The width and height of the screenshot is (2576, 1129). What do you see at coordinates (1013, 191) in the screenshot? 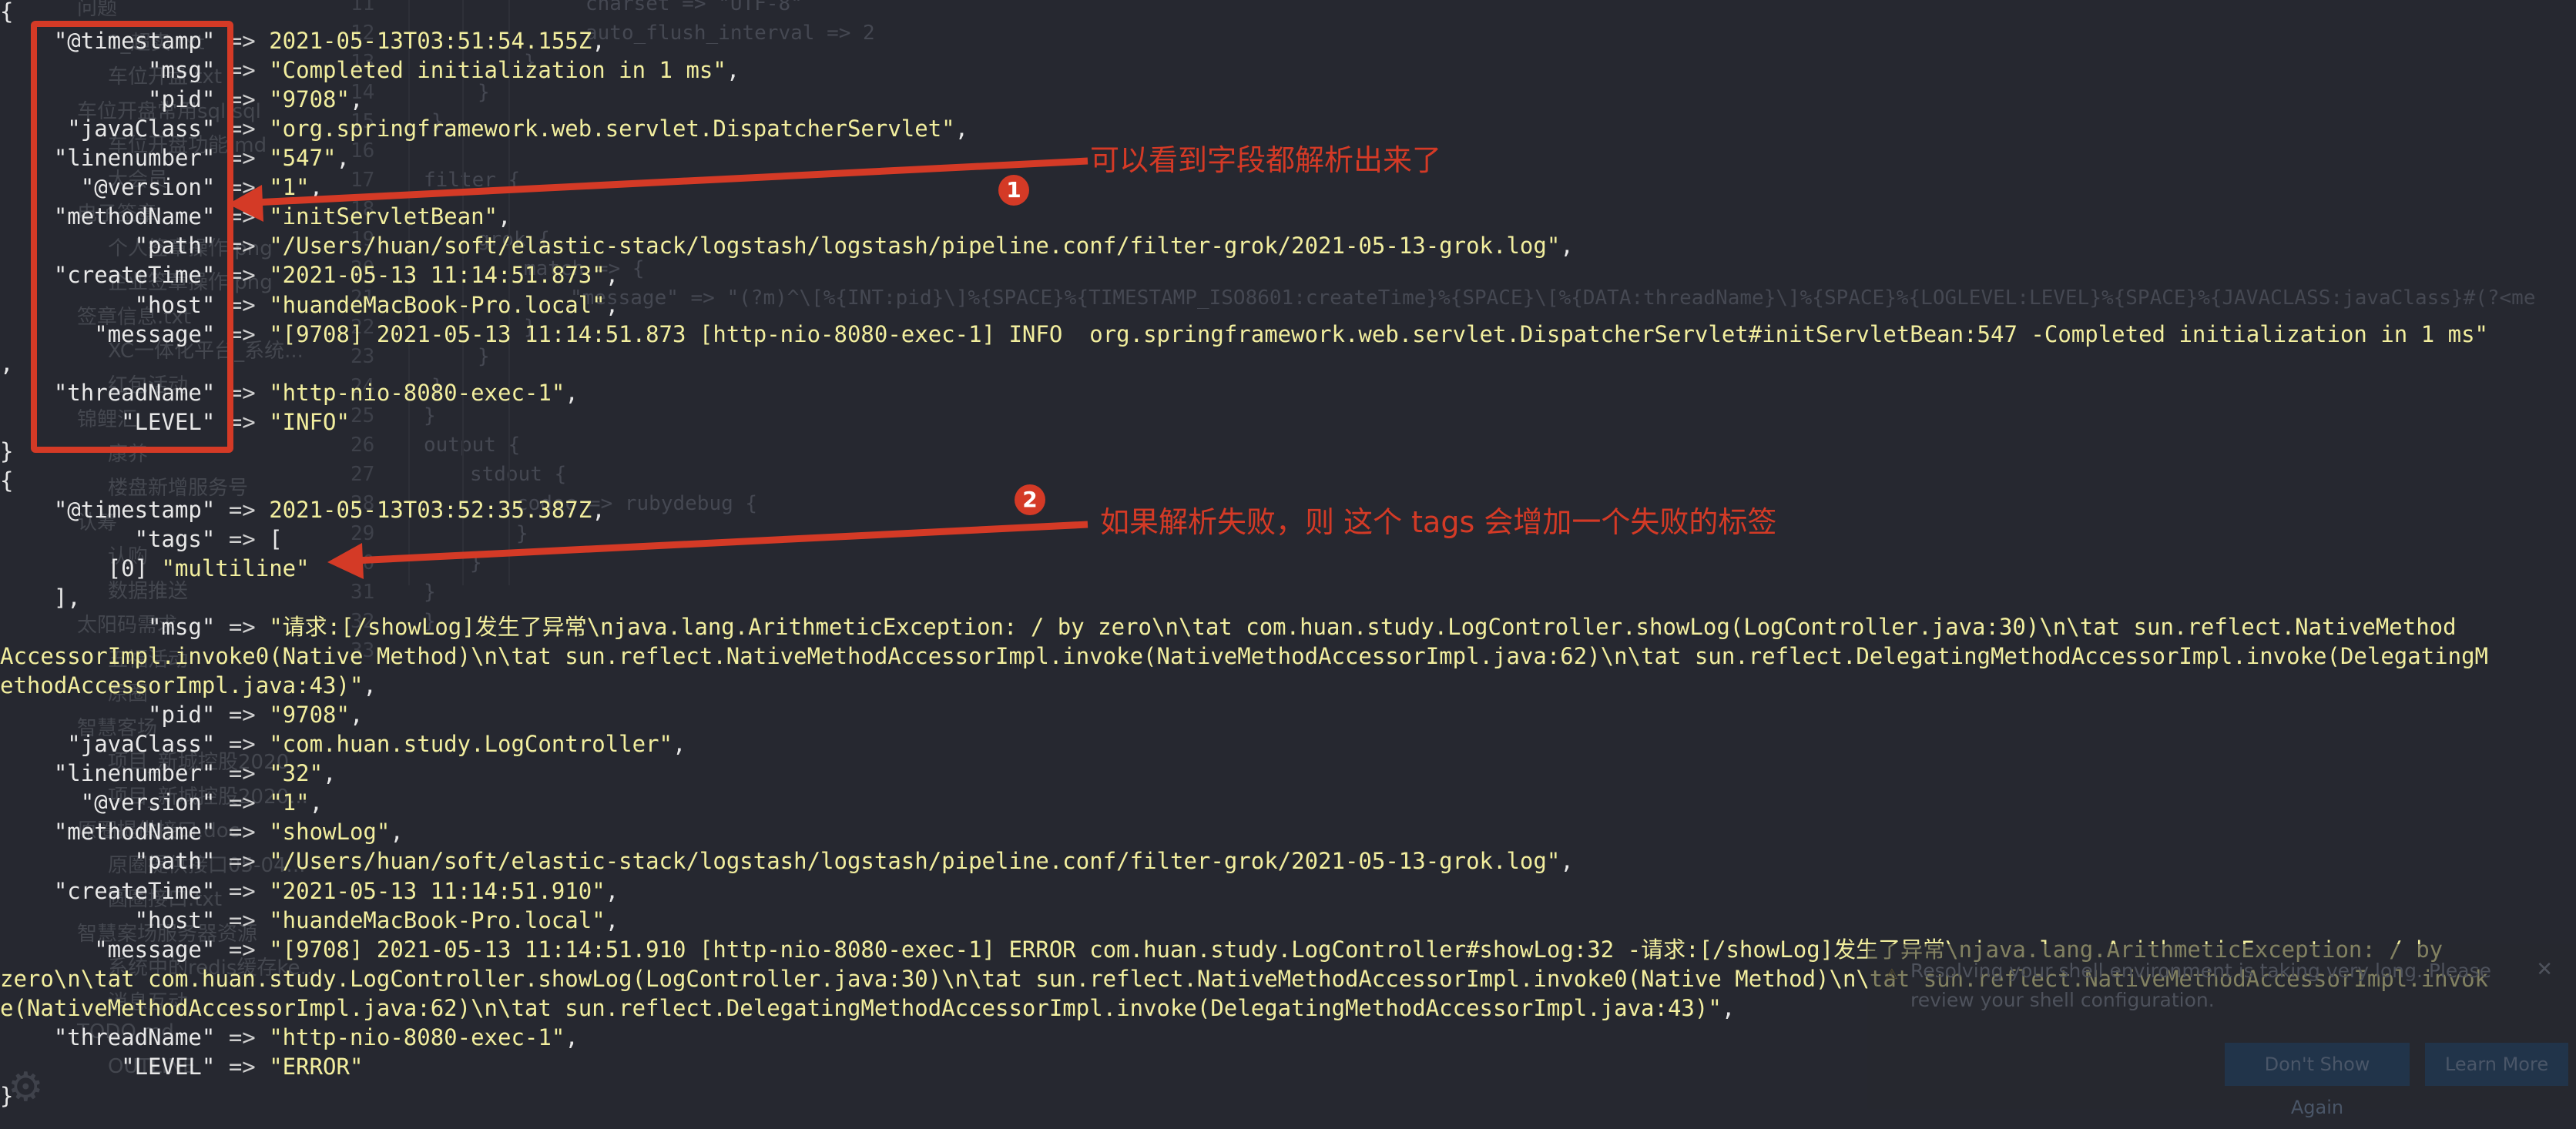
I see `badge-1: 1` at bounding box center [1013, 191].